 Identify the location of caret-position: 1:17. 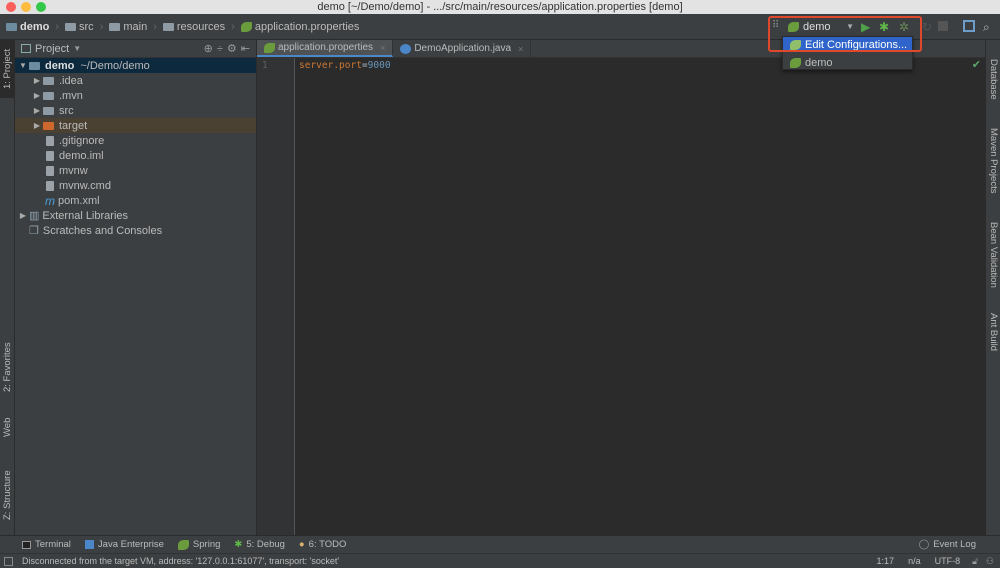
(886, 561).